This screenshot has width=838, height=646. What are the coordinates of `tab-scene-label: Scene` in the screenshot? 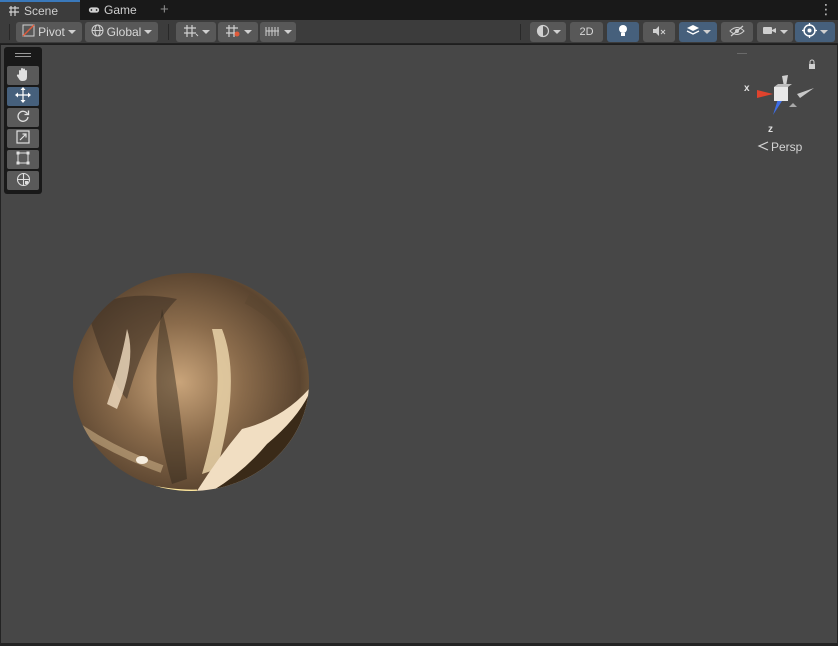 It's located at (41, 11).